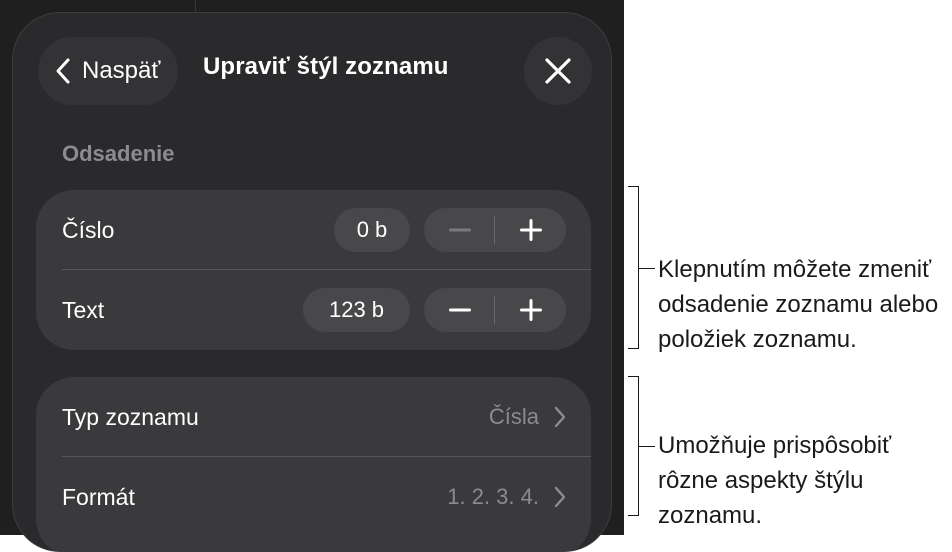 Image resolution: width=952 pixels, height=552 pixels. What do you see at coordinates (121, 70) in the screenshot?
I see `back-label: Naspäť` at bounding box center [121, 70].